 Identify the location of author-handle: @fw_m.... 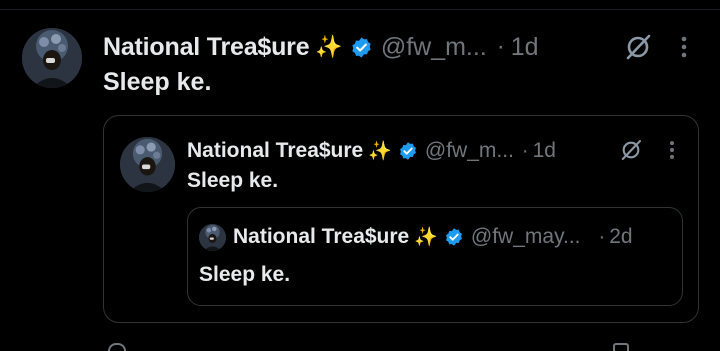
(434, 47).